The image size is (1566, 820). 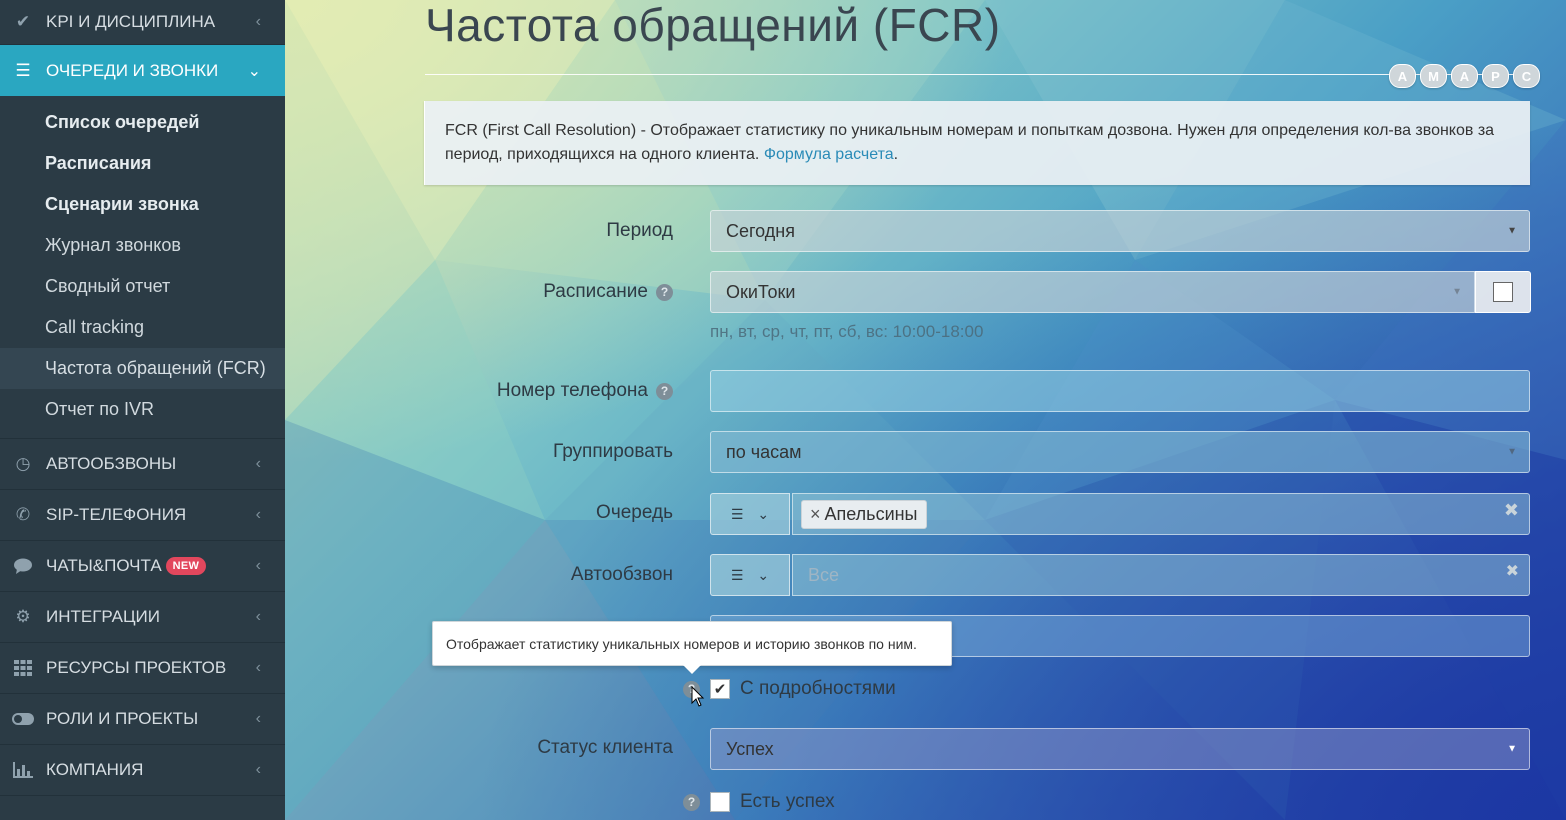 What do you see at coordinates (142, 617) in the screenshot?
I see `nav-integrations: ⚙ ИНТЕГРАЦИИ ‹` at bounding box center [142, 617].